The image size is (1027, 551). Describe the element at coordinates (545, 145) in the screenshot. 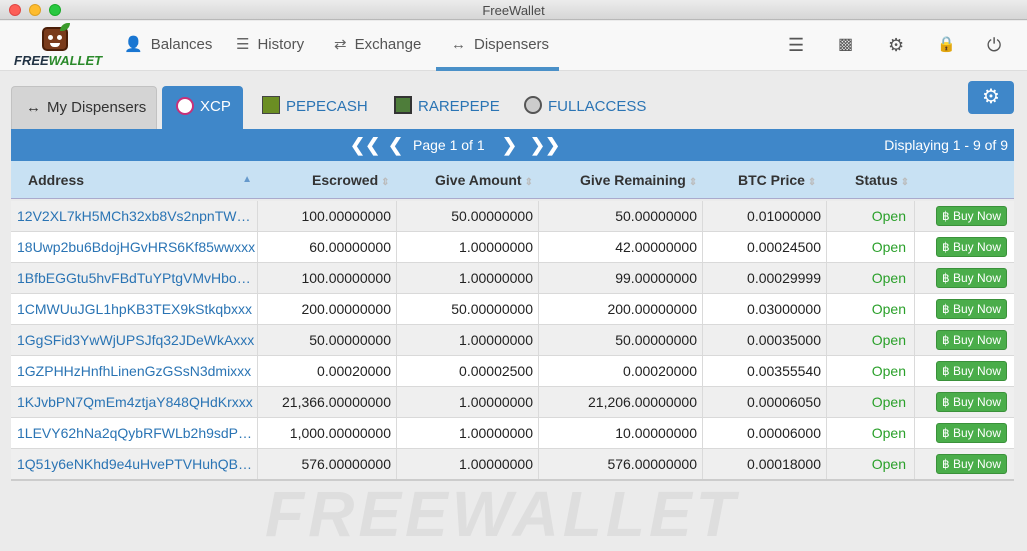

I see `last-page-icon: ❯❯` at that location.